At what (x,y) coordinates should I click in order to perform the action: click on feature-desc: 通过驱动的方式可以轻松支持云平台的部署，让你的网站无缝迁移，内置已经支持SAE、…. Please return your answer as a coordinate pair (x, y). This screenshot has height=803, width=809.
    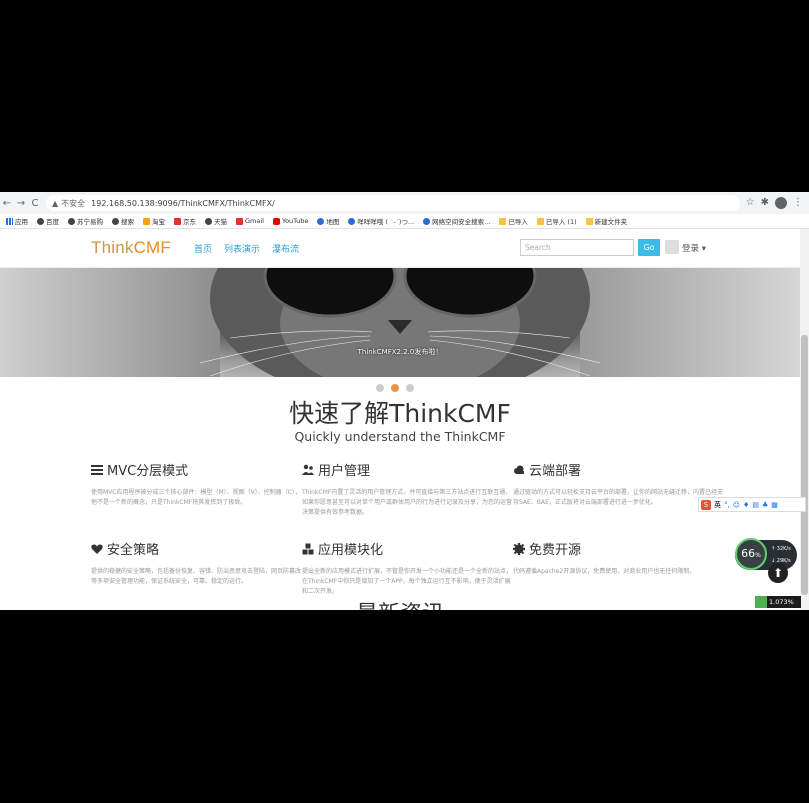
    Looking at the image, I should click on (618, 497).